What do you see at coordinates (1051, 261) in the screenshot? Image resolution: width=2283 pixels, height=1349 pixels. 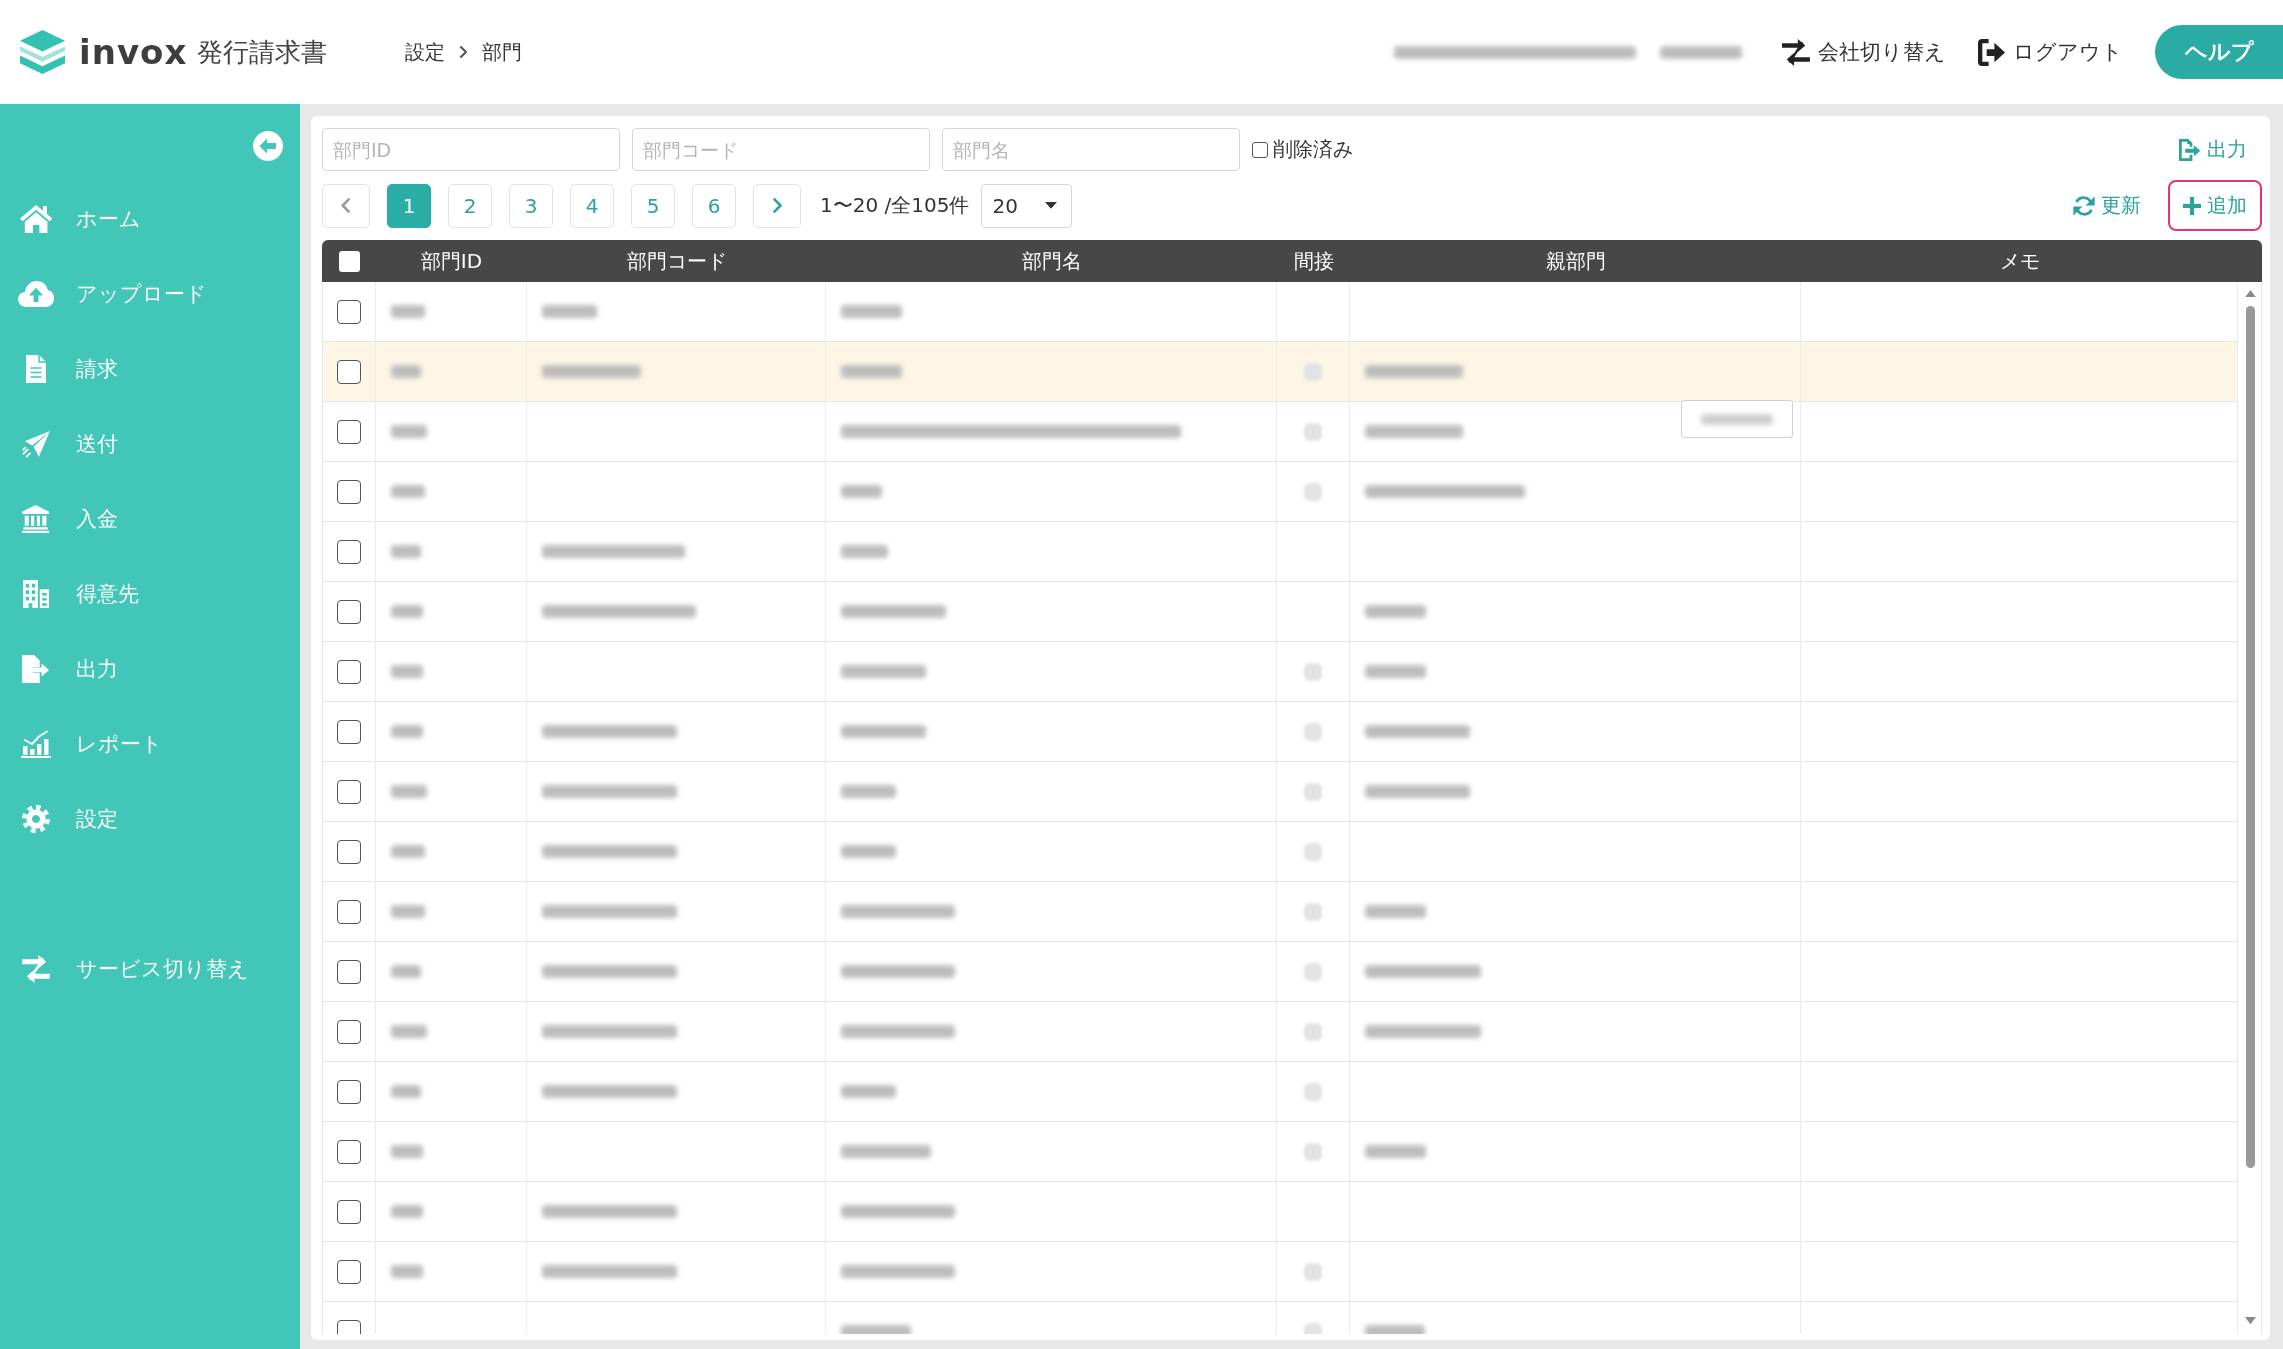 I see `column-header: 部門名` at bounding box center [1051, 261].